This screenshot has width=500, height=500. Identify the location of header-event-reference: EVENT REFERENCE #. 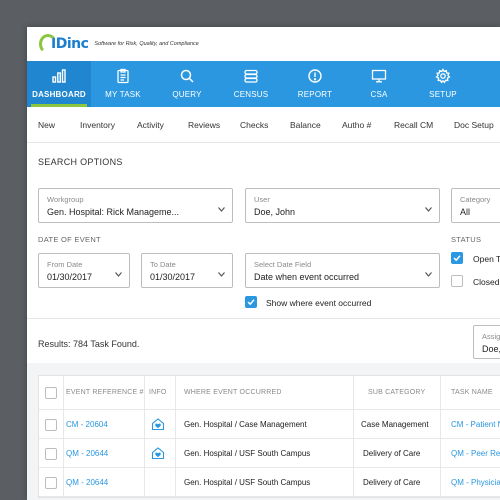
(106, 392).